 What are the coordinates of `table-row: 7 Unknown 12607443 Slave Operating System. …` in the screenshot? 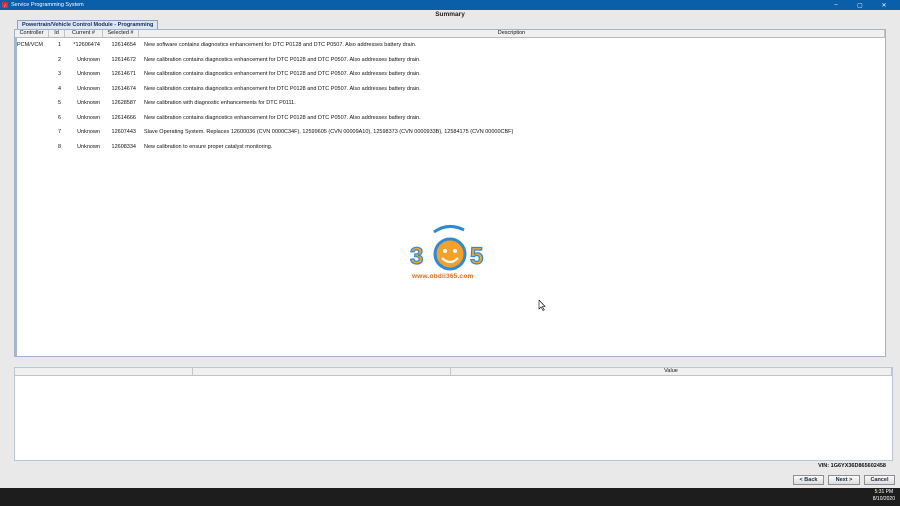 It's located at (450, 132).